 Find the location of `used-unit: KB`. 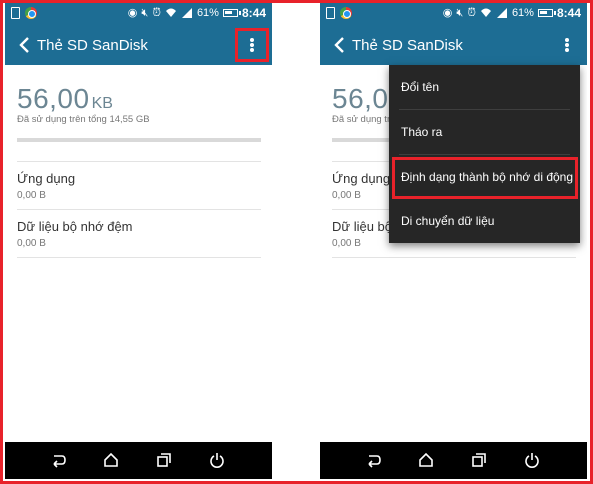

used-unit: KB is located at coordinates (102, 103).